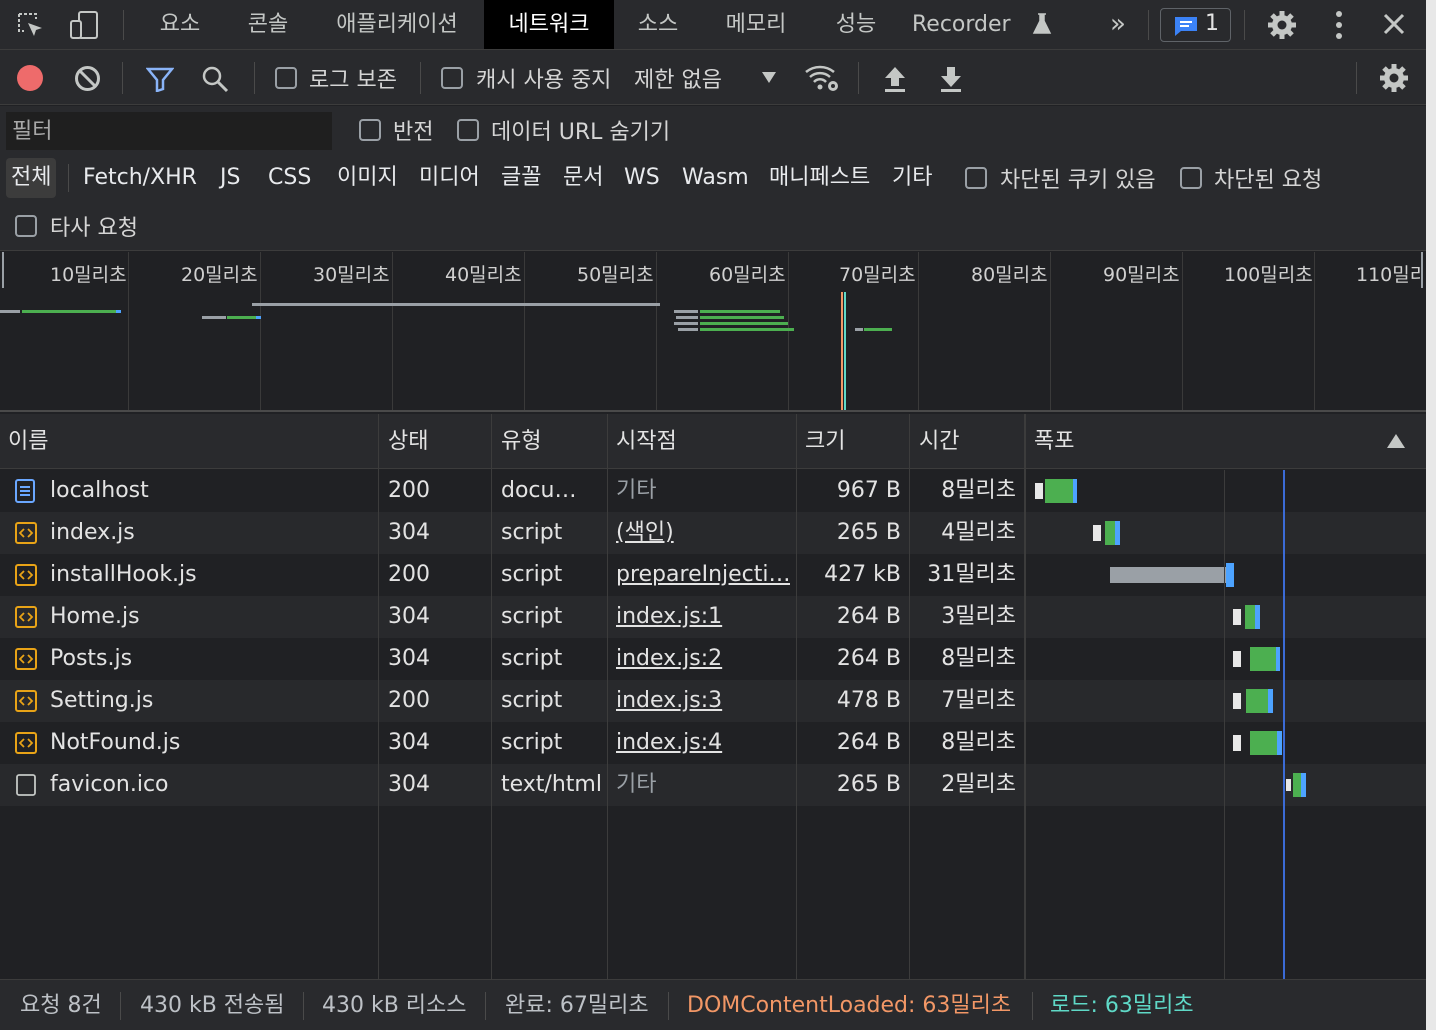 Image resolution: width=1436 pixels, height=1030 pixels. Describe the element at coordinates (703, 533) in the screenshot. I see `request-initiator-link: (색인)` at that location.